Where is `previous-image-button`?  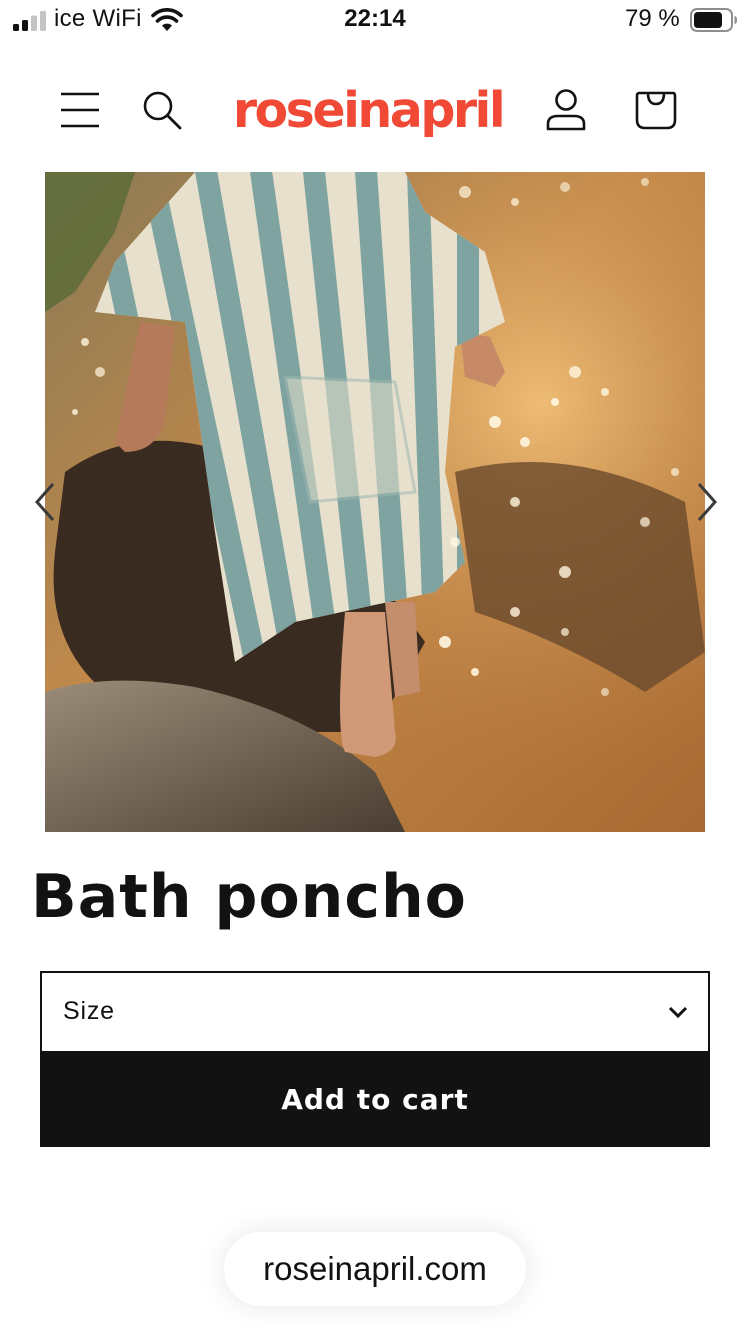
previous-image-button is located at coordinates (45, 502).